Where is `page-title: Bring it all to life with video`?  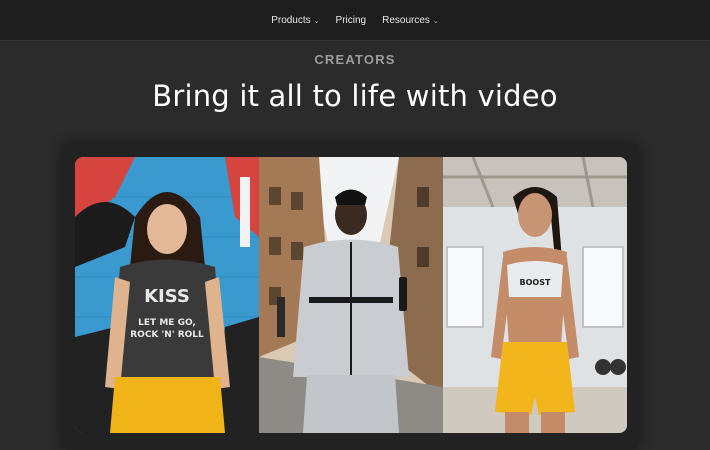
page-title: Bring it all to life with video is located at coordinates (355, 96).